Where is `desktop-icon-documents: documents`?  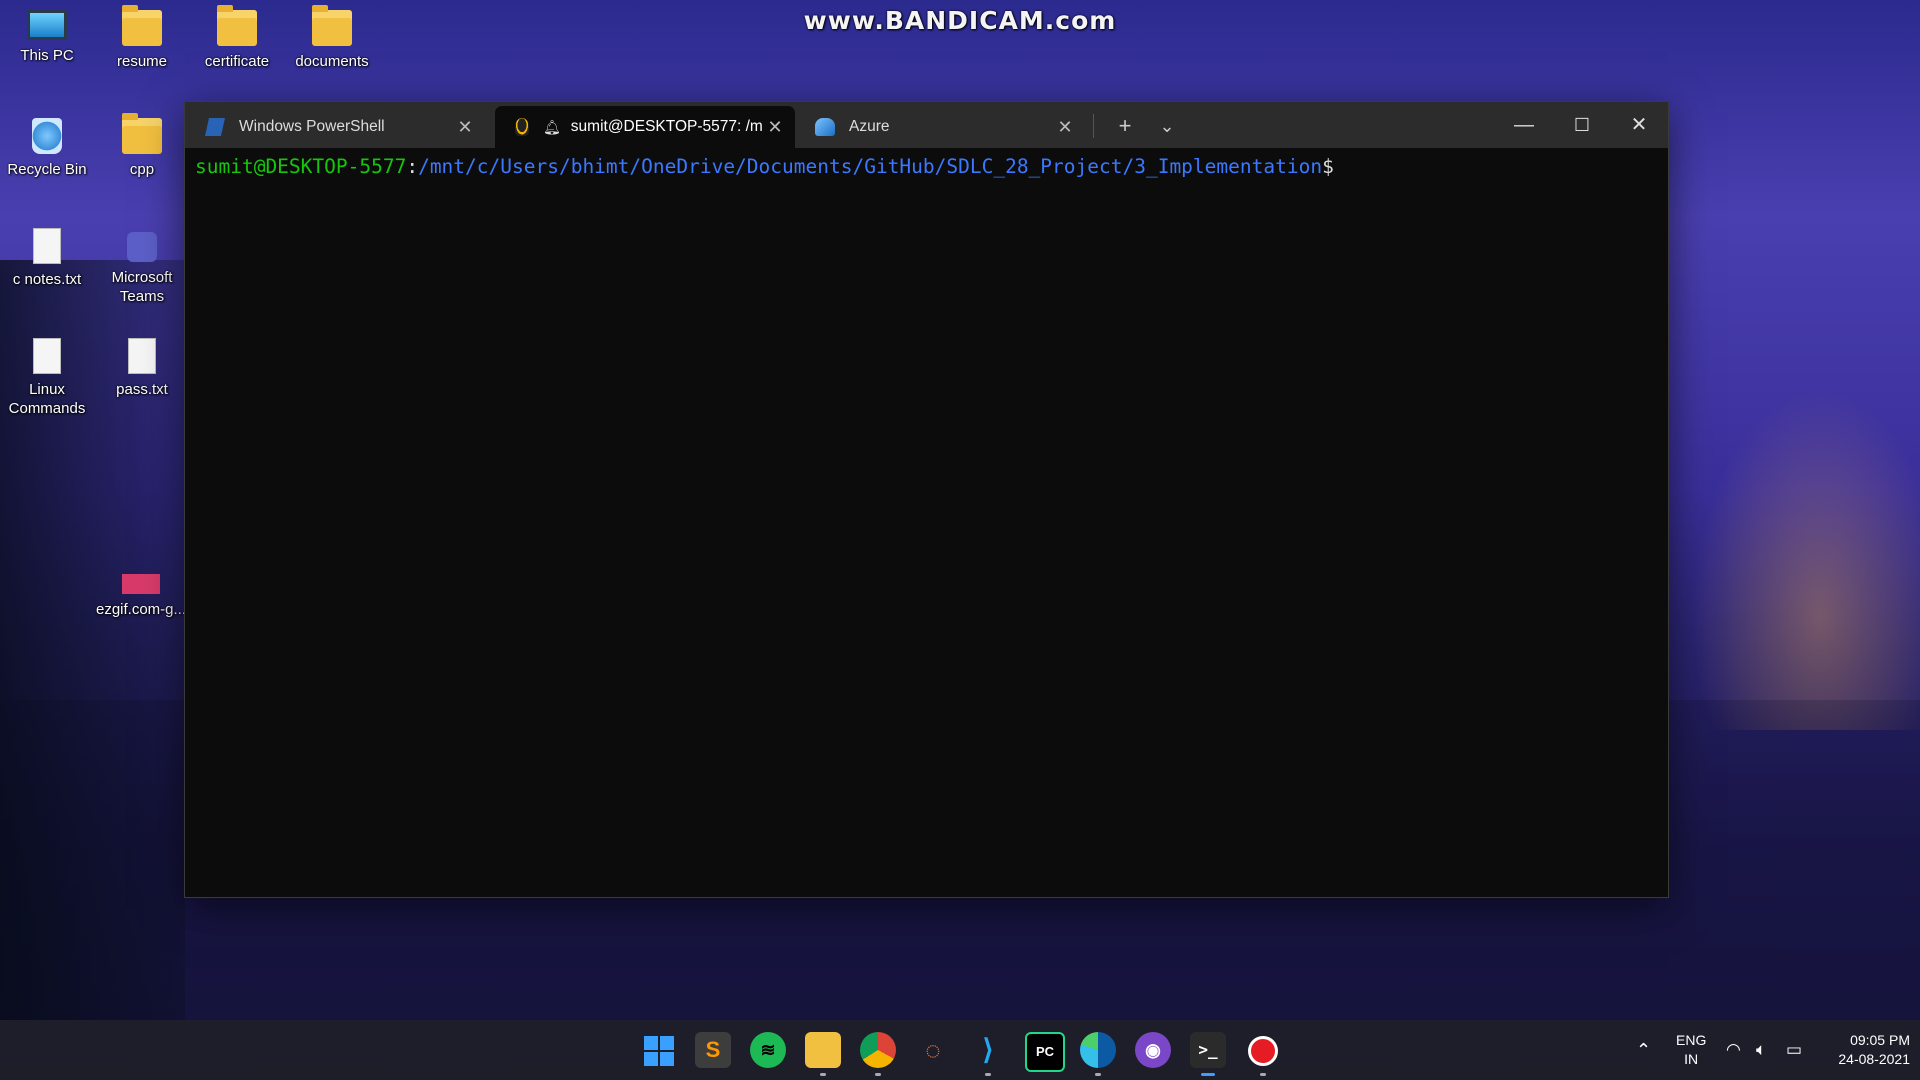
desktop-icon-documents: documents is located at coordinates (332, 38).